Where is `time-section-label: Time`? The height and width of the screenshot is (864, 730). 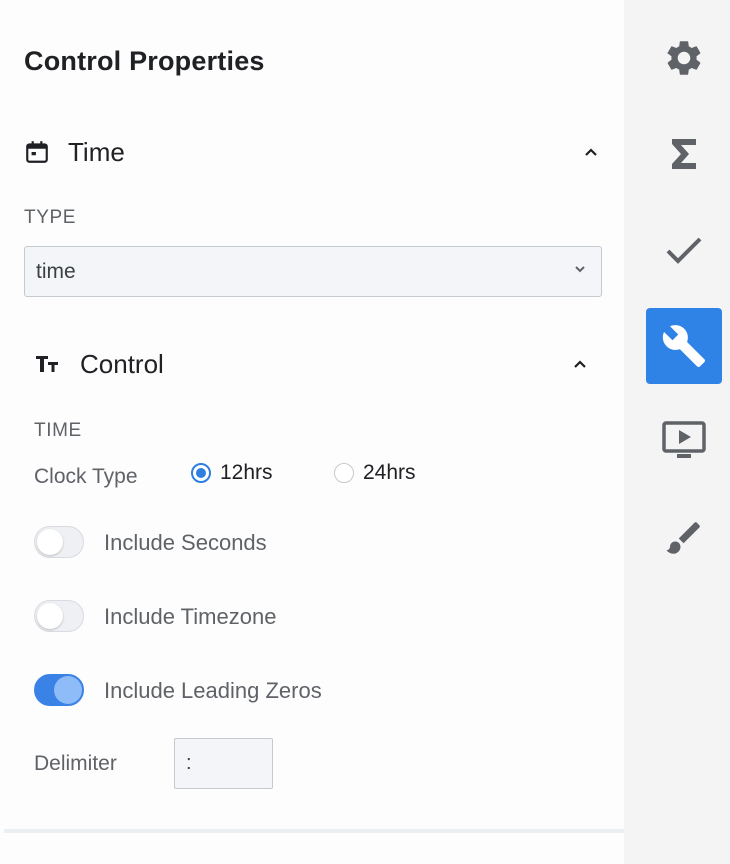
time-section-label: Time is located at coordinates (96, 151).